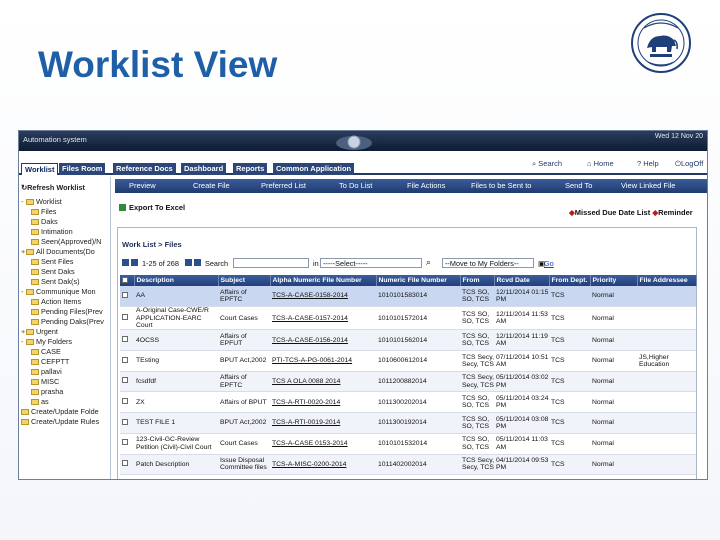  What do you see at coordinates (323, 382) in the screenshot?
I see `cell-alpha-file-number: TCS A OLA 0088 2014` at bounding box center [323, 382].